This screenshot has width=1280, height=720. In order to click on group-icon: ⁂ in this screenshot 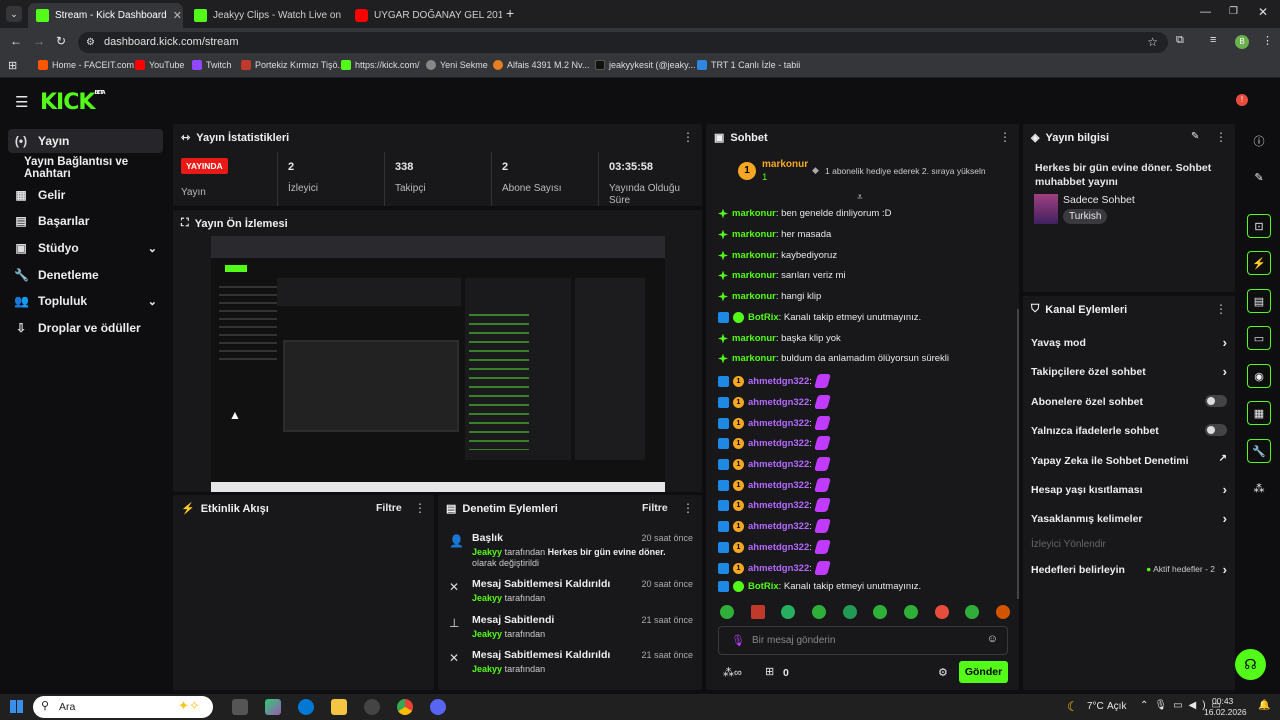, I will do `click(1259, 488)`.